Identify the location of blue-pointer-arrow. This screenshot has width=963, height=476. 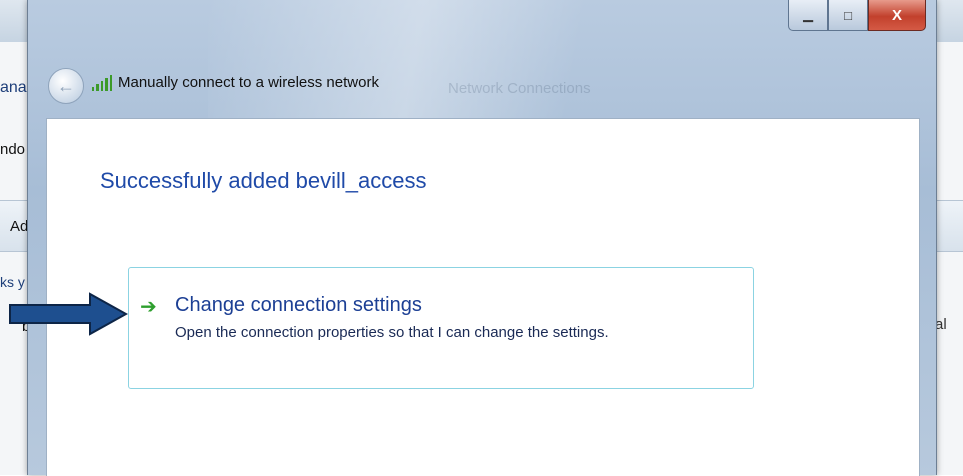
(68, 314).